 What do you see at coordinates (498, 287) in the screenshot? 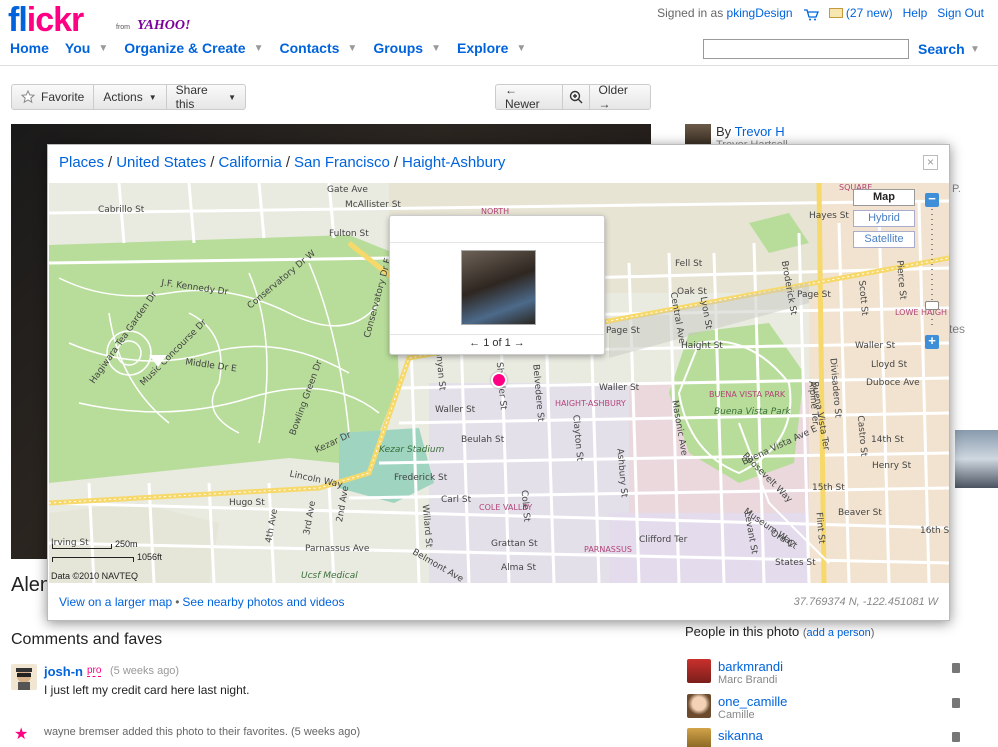
I see `popup-photo-thumbnail` at bounding box center [498, 287].